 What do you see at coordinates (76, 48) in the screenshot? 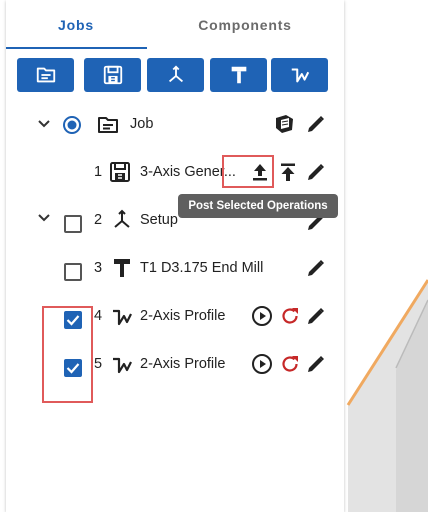
I see `active-tab-indicator` at bounding box center [76, 48].